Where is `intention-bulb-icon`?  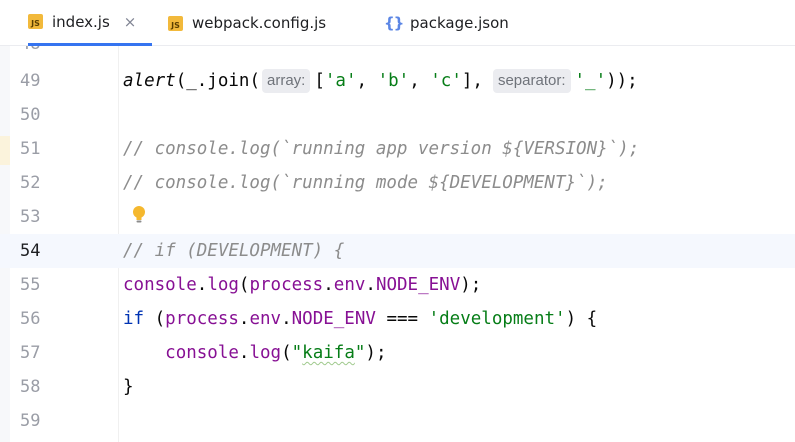 intention-bulb-icon is located at coordinates (139, 215).